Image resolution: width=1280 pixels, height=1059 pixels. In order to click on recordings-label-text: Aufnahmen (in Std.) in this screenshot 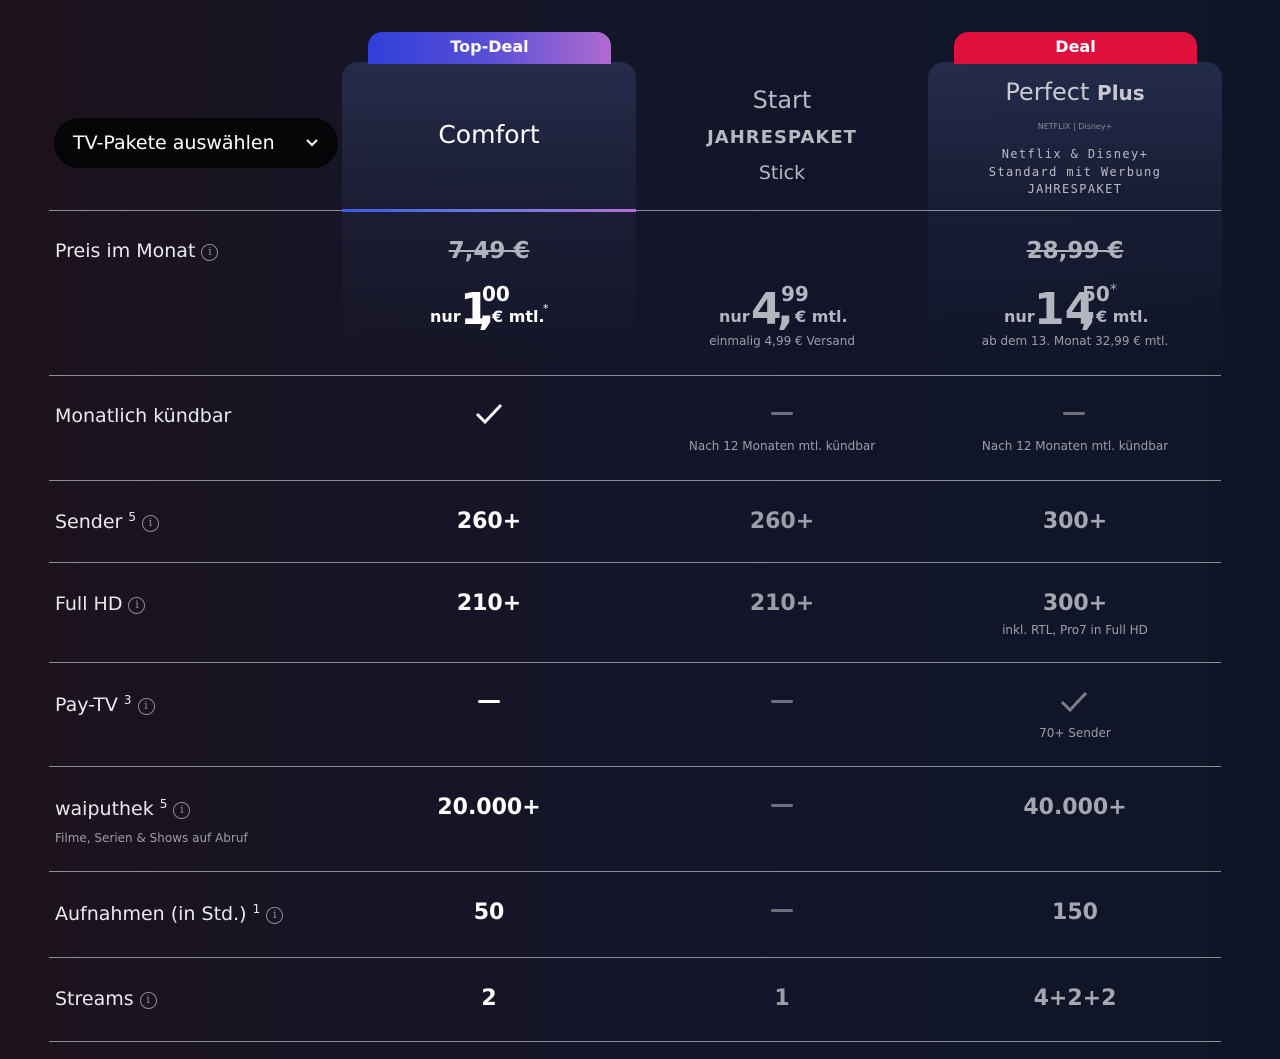, I will do `click(151, 914)`.